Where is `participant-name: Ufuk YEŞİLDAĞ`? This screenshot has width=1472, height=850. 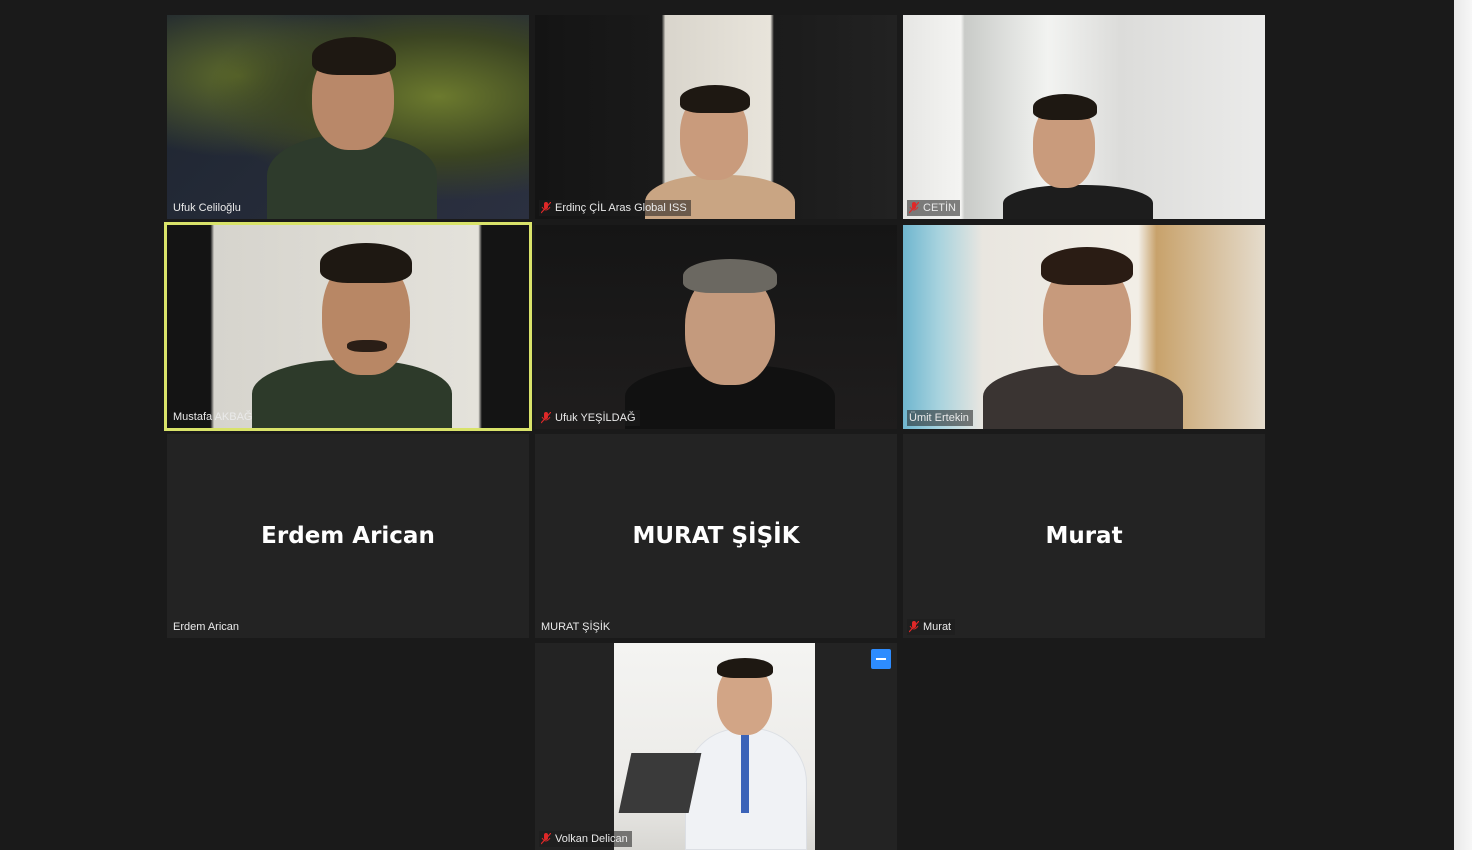
participant-name: Ufuk YEŞİLDAĞ is located at coordinates (595, 418).